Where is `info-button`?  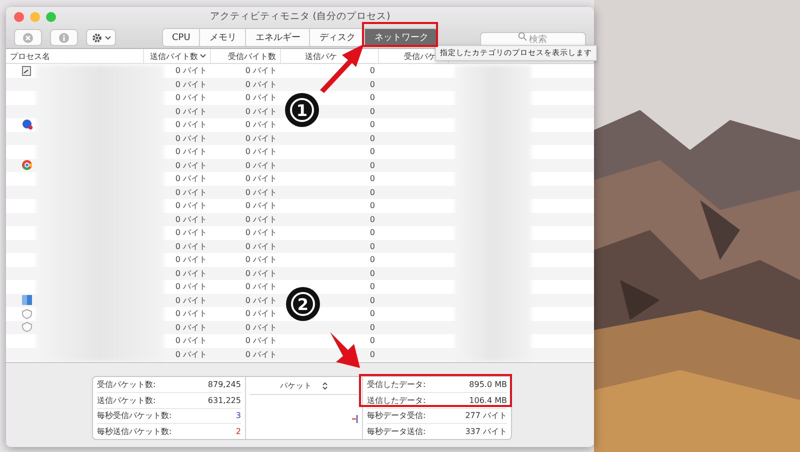
info-button is located at coordinates (64, 37).